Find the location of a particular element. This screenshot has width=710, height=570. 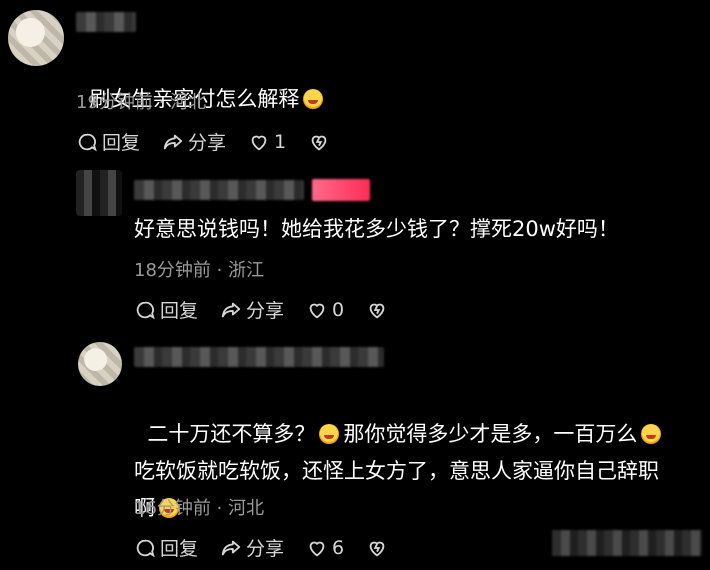

like-count: 0 is located at coordinates (338, 309).